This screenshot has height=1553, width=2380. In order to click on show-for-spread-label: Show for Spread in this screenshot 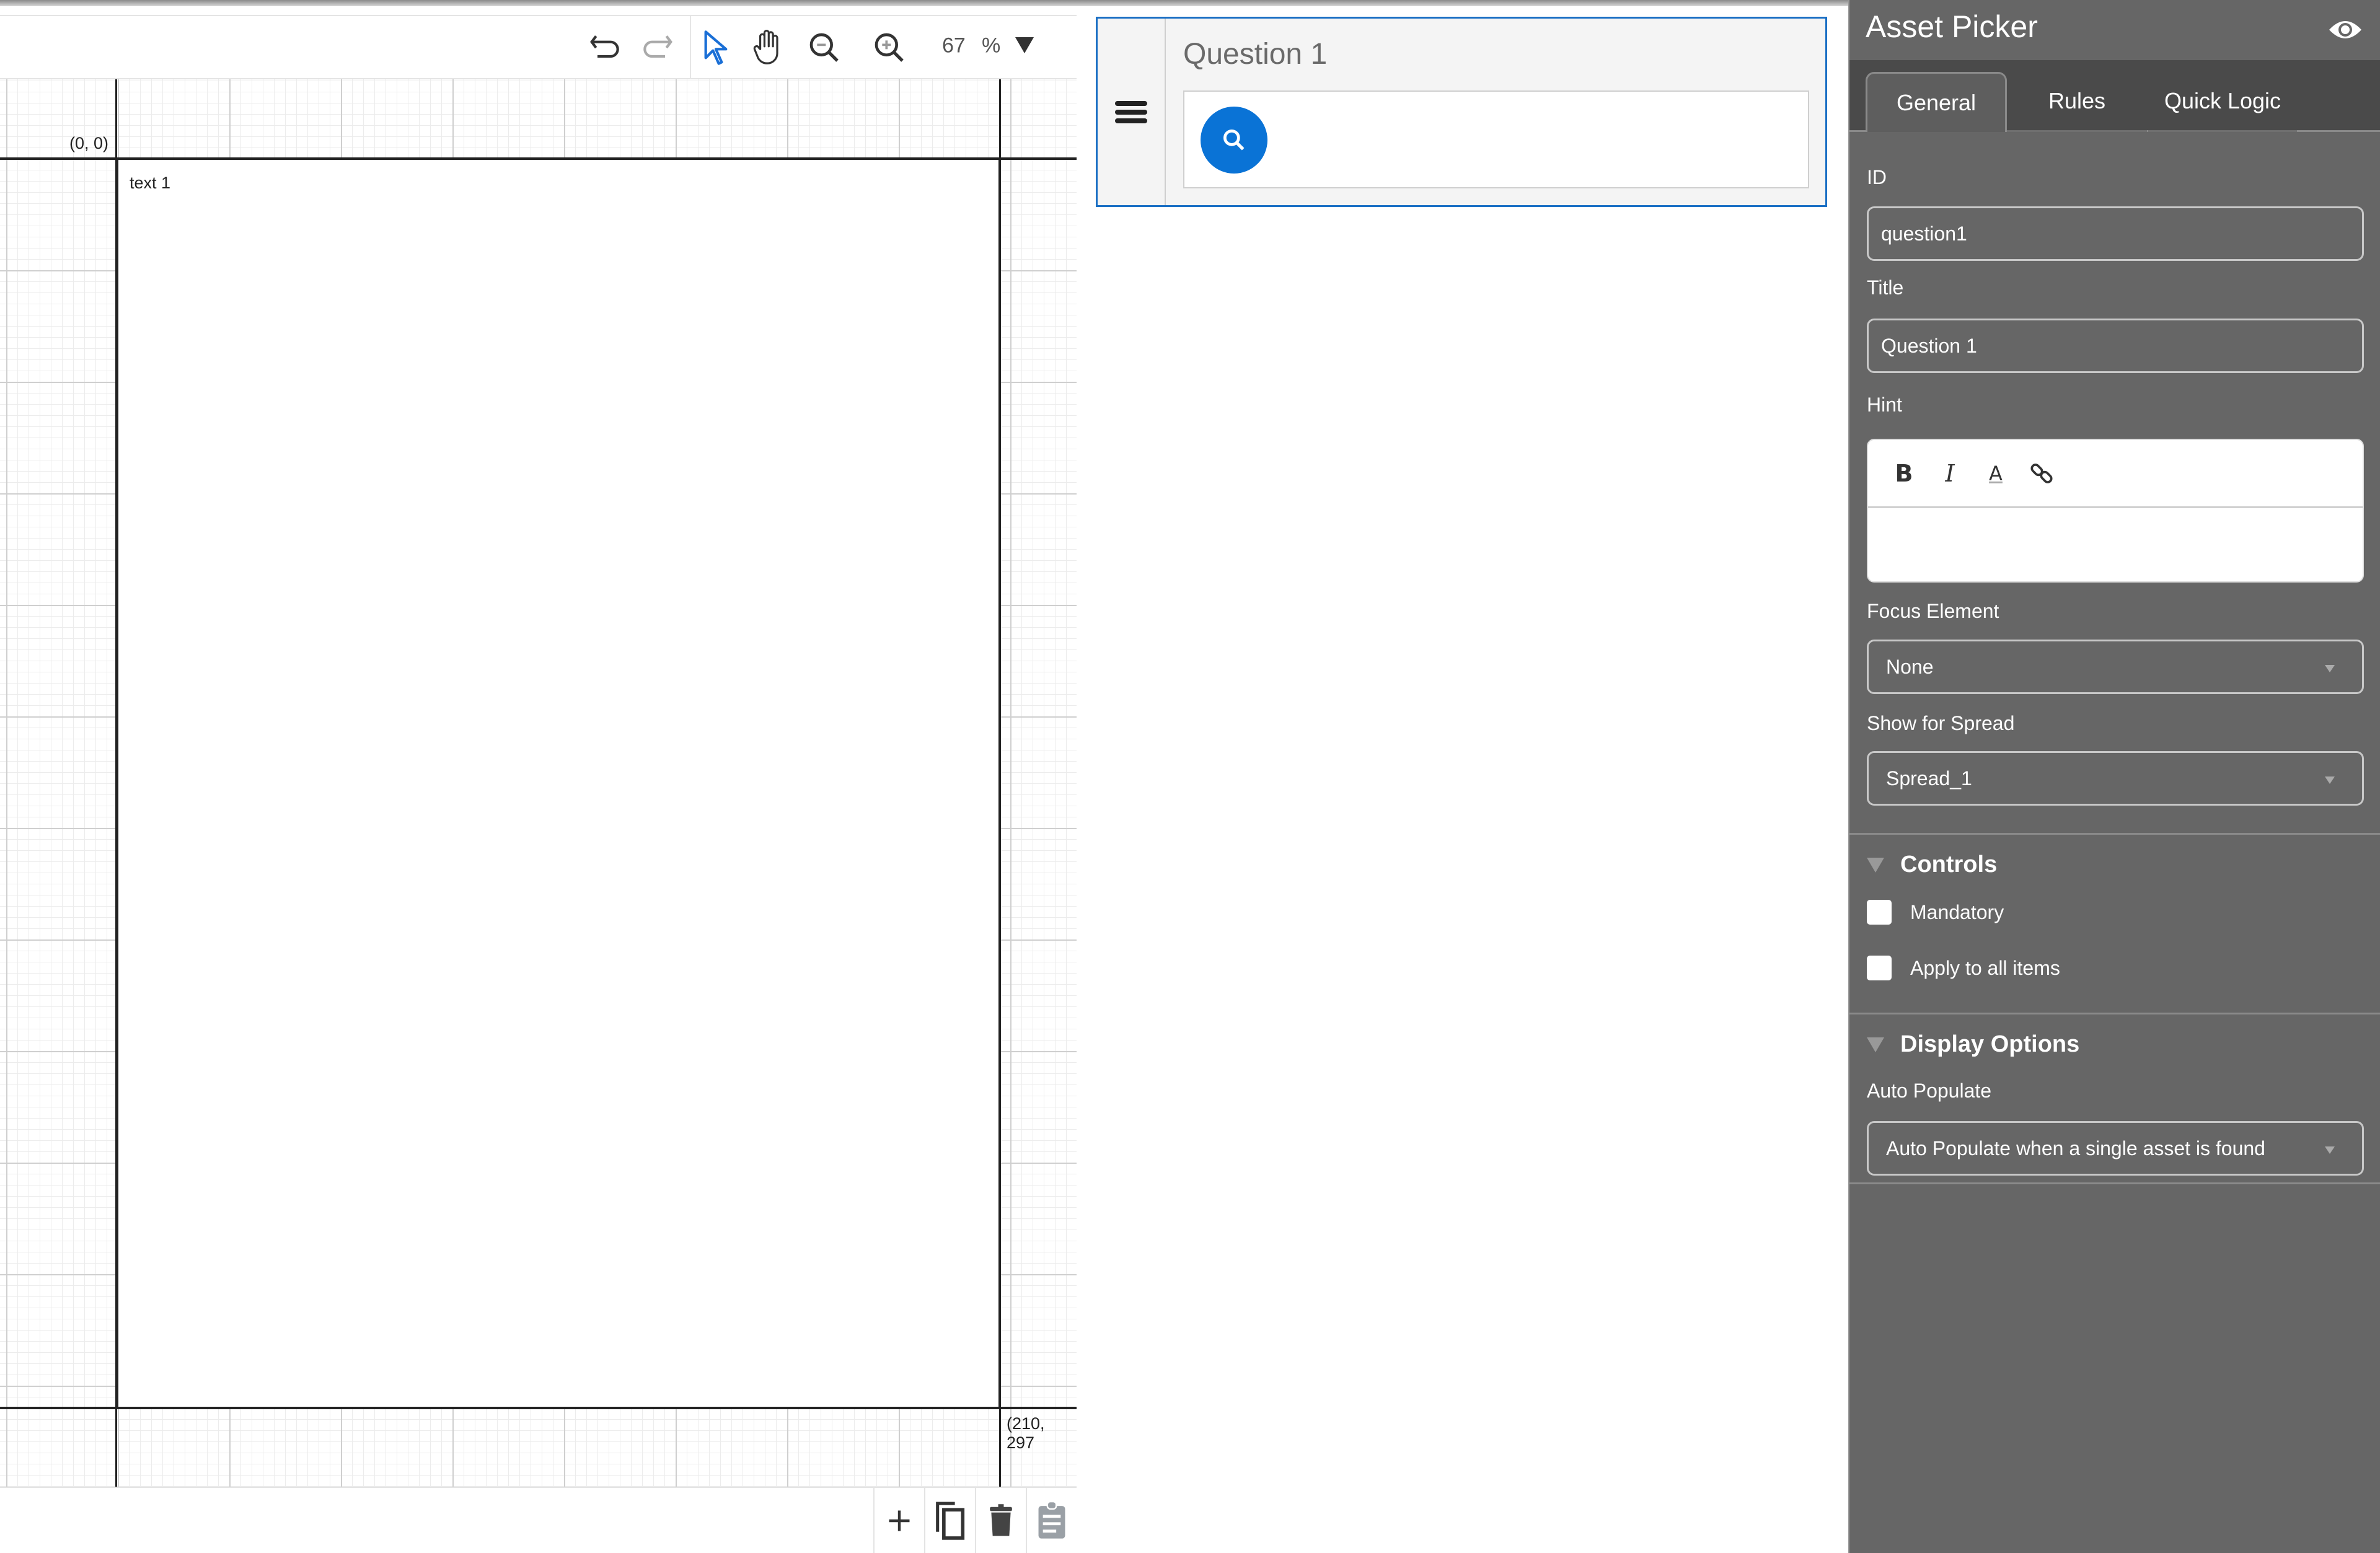, I will do `click(1941, 723)`.